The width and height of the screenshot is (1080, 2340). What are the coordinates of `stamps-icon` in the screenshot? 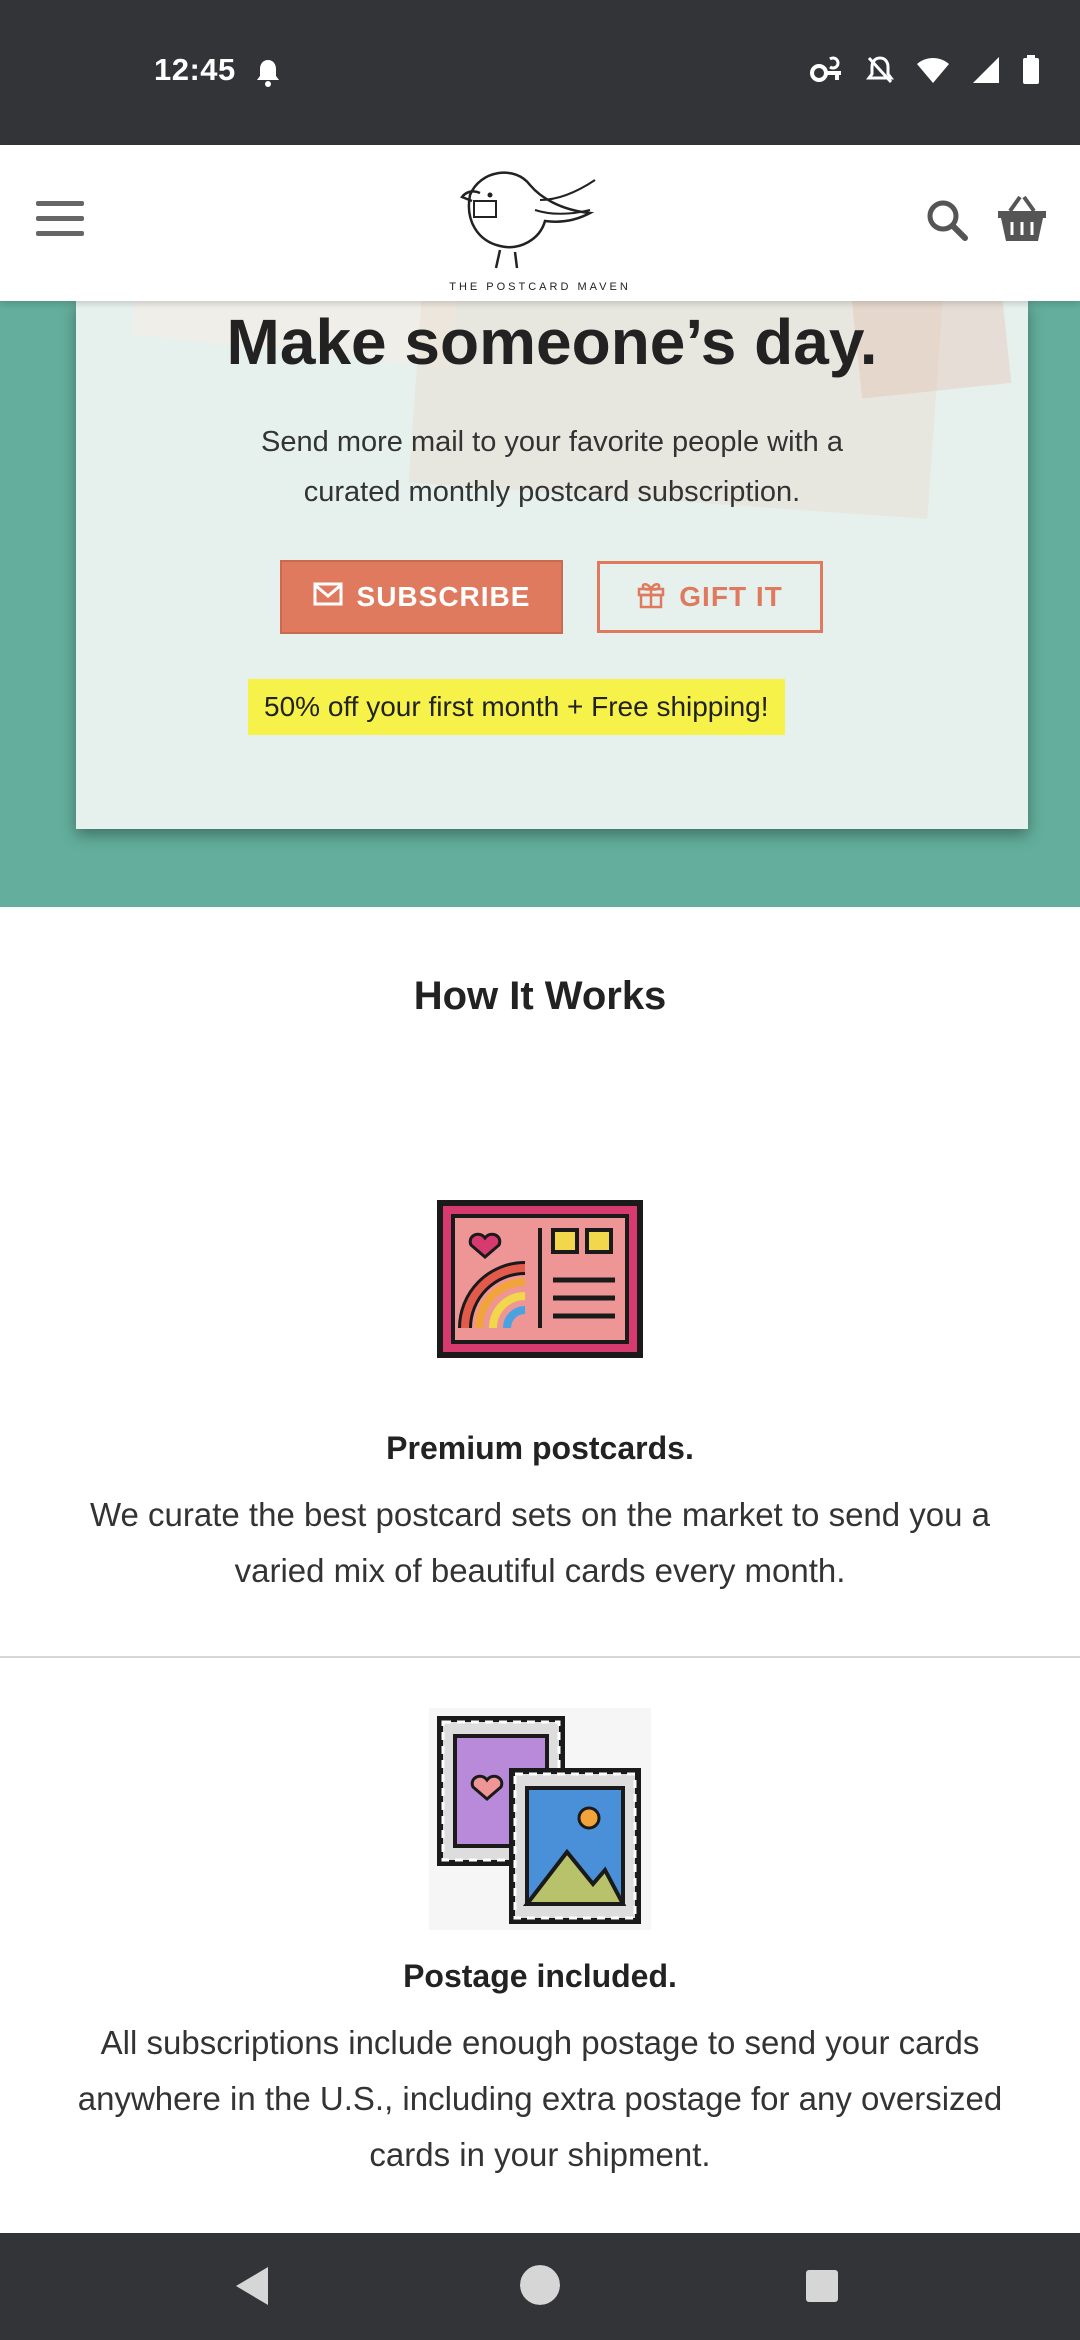 It's located at (540, 1819).